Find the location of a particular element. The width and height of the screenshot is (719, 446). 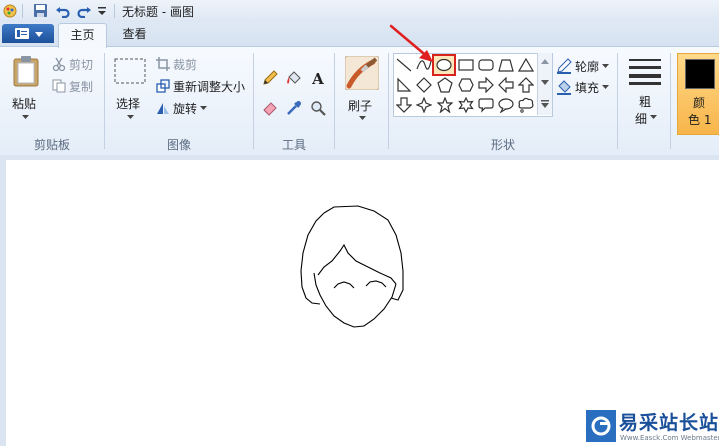

watermark-subtext: Www.Easck.Com Webmaster is located at coordinates (669, 438).